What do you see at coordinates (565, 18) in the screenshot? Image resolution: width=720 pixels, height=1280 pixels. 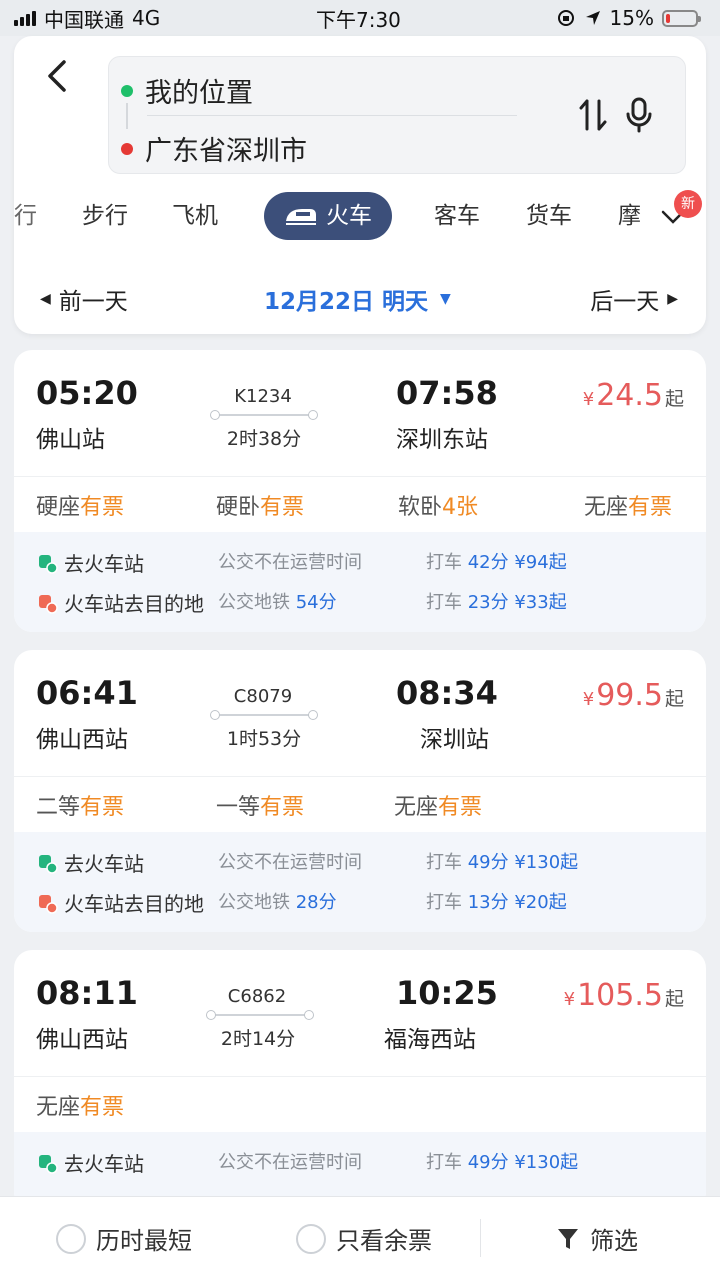 I see `rotation-lock-icon` at bounding box center [565, 18].